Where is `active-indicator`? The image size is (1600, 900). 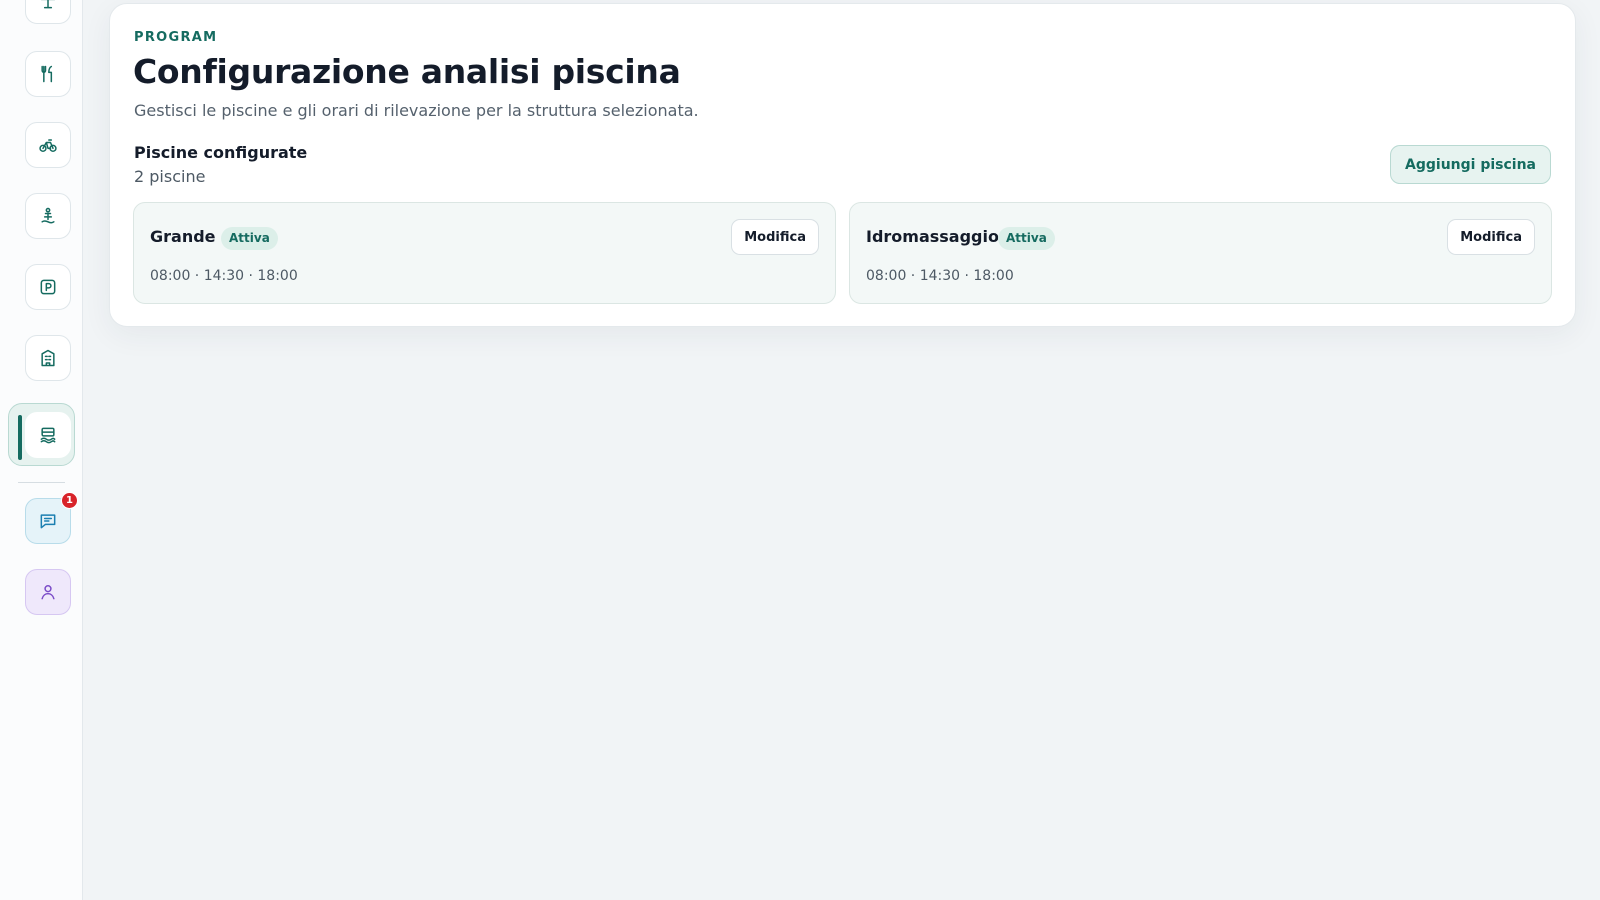
active-indicator is located at coordinates (20, 437).